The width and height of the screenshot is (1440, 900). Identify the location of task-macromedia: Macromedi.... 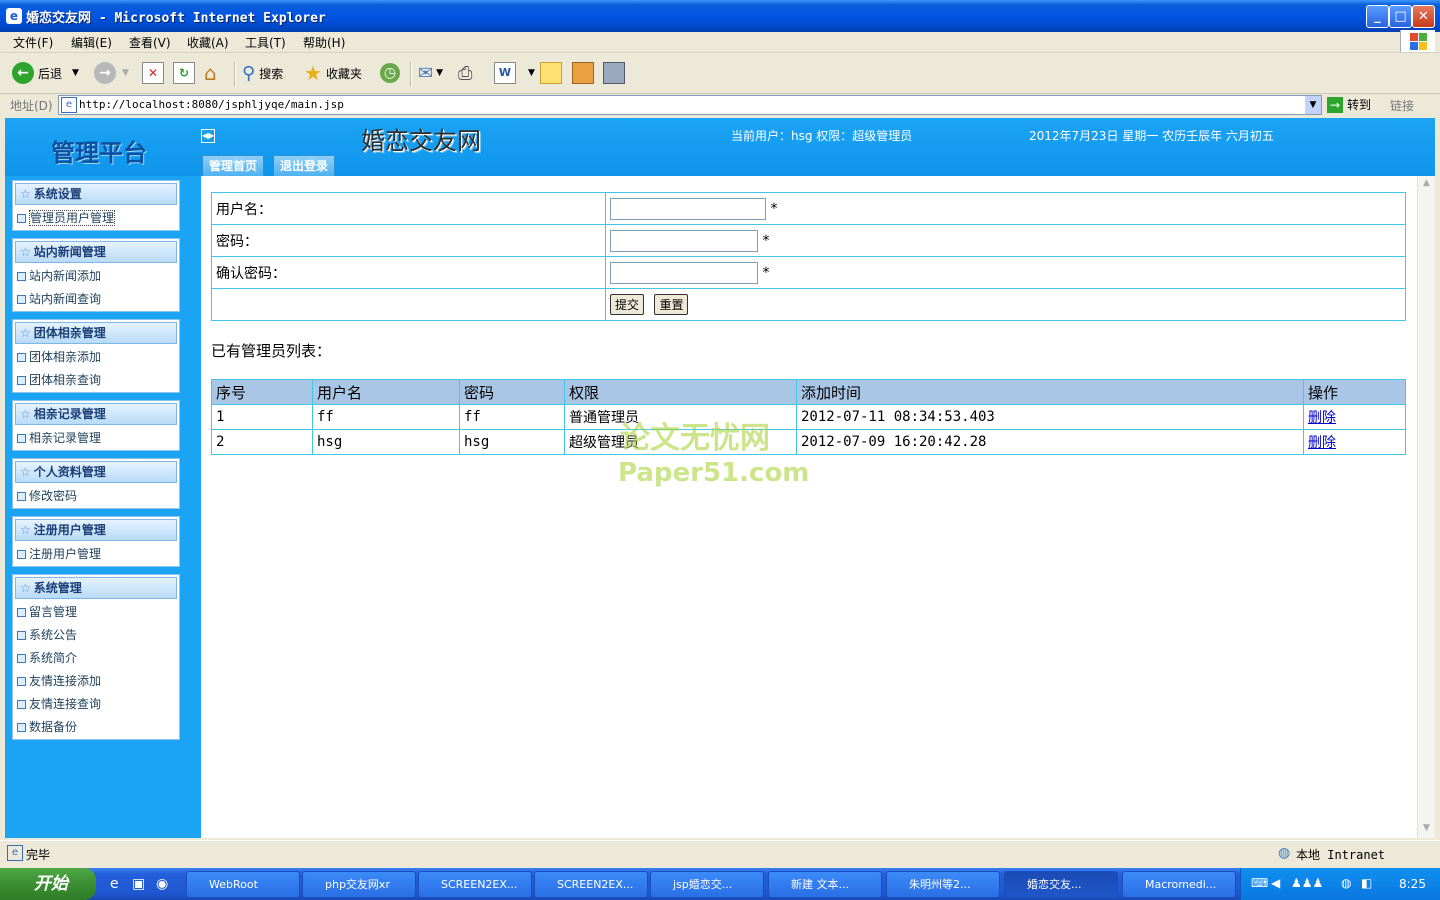
(1179, 884).